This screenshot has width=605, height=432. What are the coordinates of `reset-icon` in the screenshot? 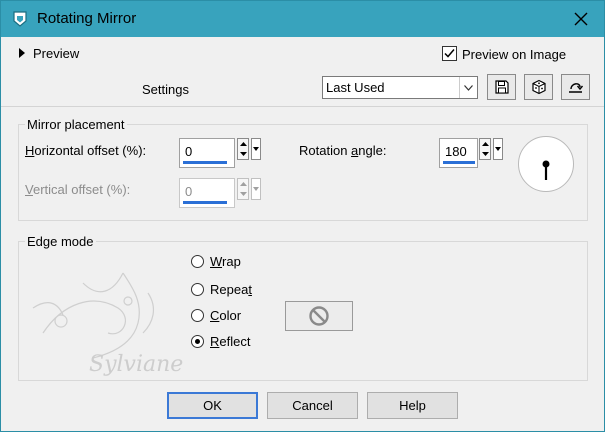 It's located at (575, 88).